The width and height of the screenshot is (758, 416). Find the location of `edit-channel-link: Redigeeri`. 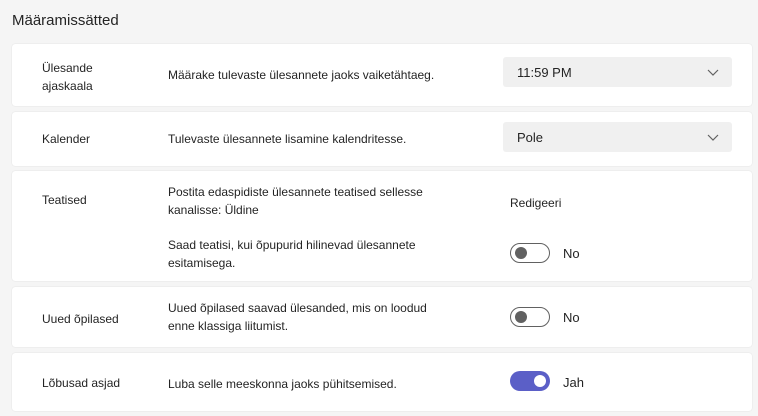

edit-channel-link: Redigeeri is located at coordinates (535, 203).